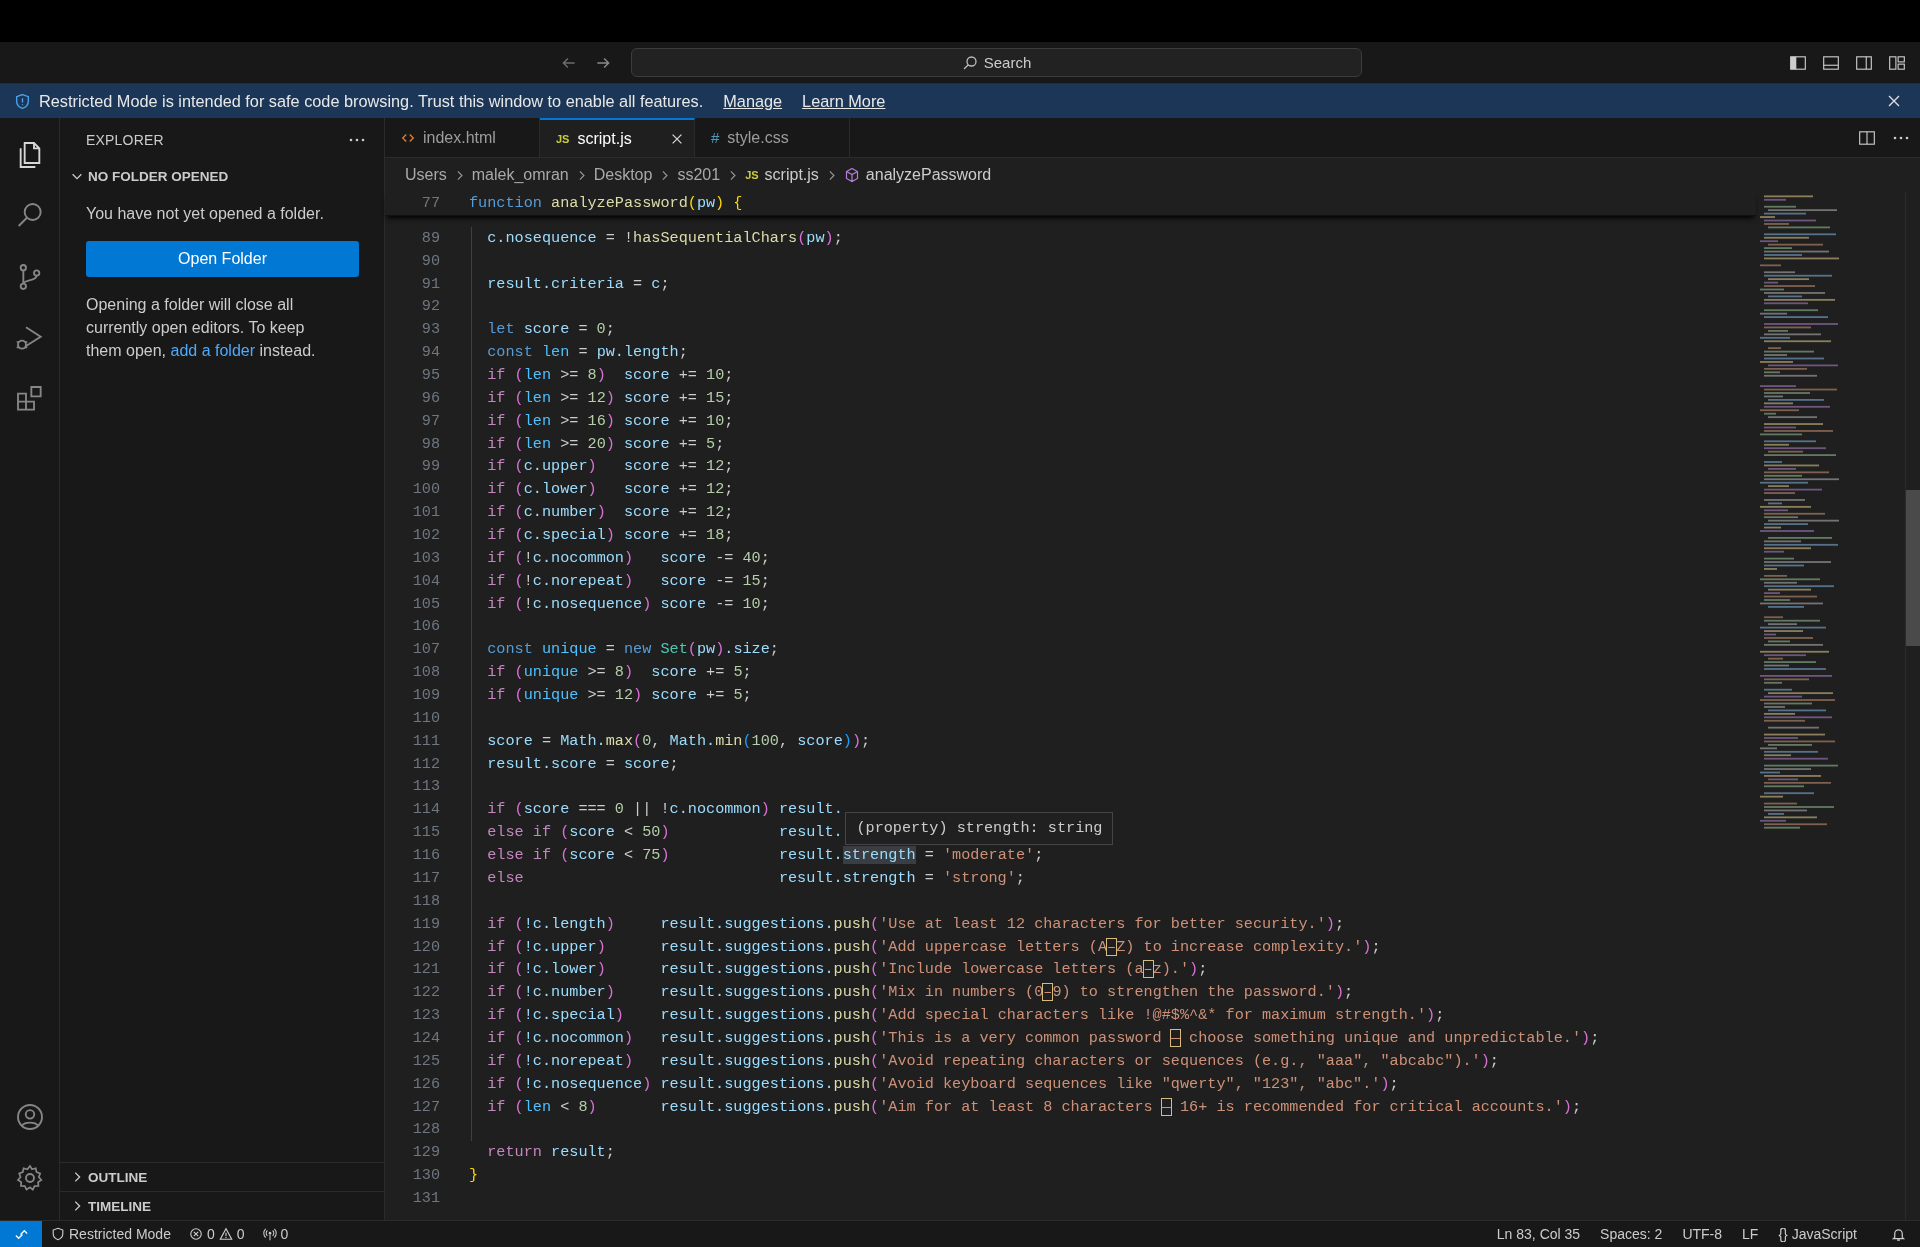 The width and height of the screenshot is (1920, 1247). What do you see at coordinates (58, 1234) in the screenshot?
I see `shield-icon` at bounding box center [58, 1234].